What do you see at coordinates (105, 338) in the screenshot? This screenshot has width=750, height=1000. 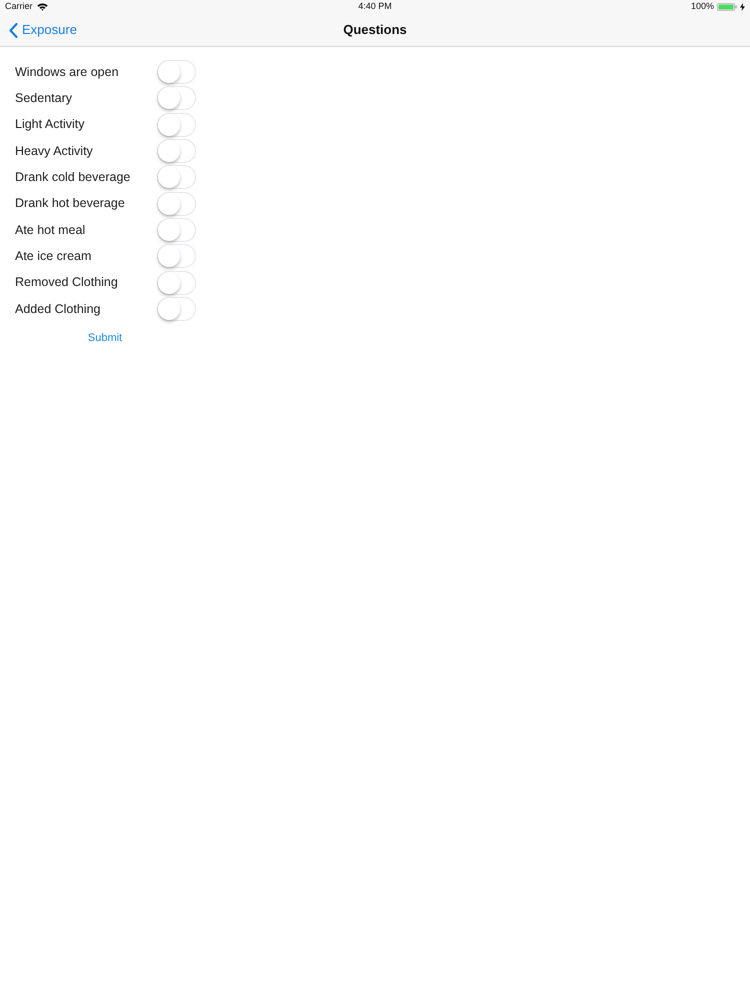 I see `submit-button: Submit` at bounding box center [105, 338].